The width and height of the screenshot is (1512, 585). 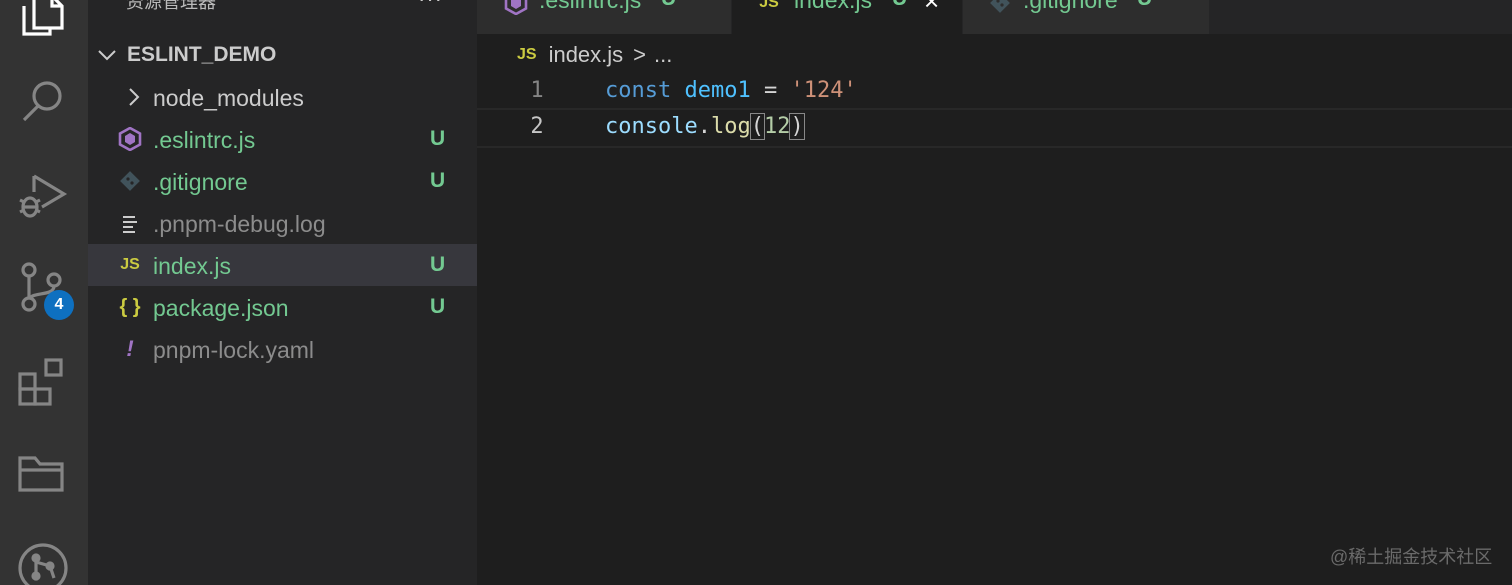 I want to click on tab-label: index.js, so click(x=833, y=6).